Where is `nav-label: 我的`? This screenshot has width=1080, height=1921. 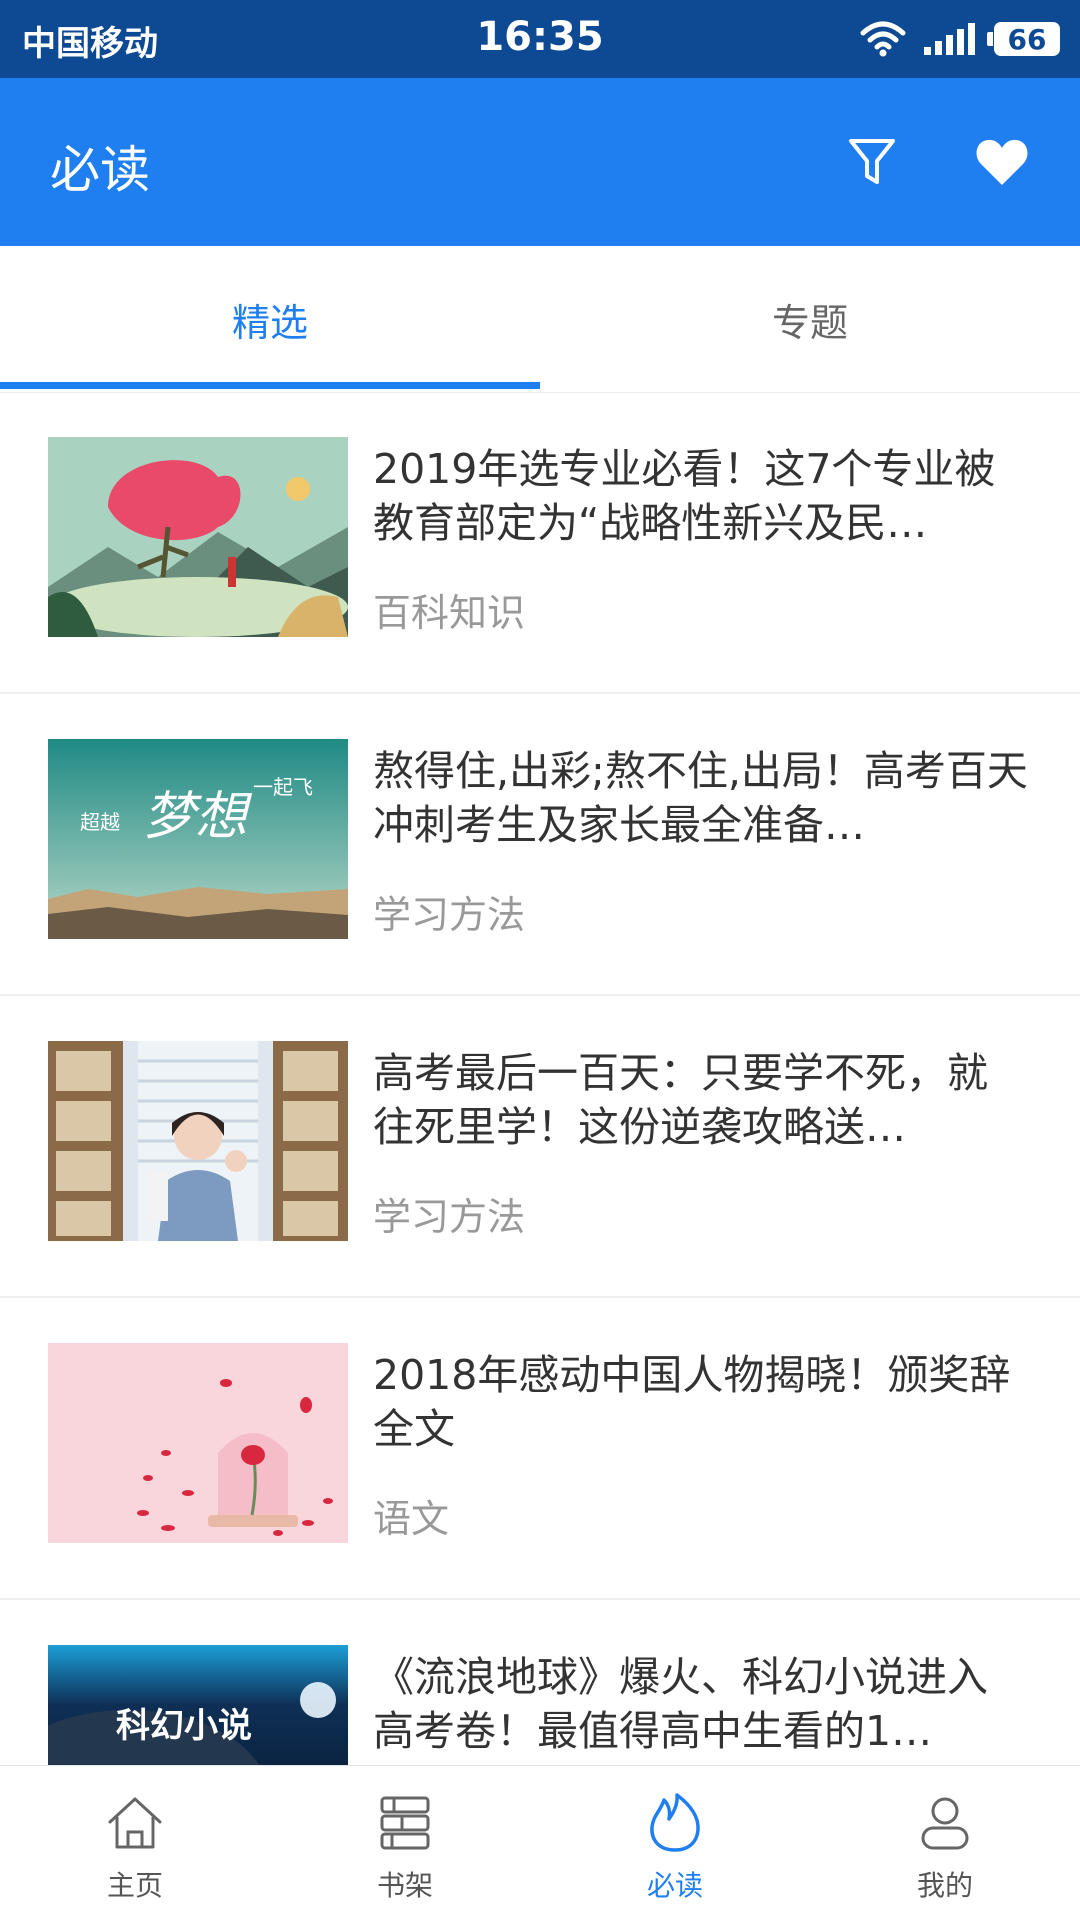
nav-label: 我的 is located at coordinates (944, 1885).